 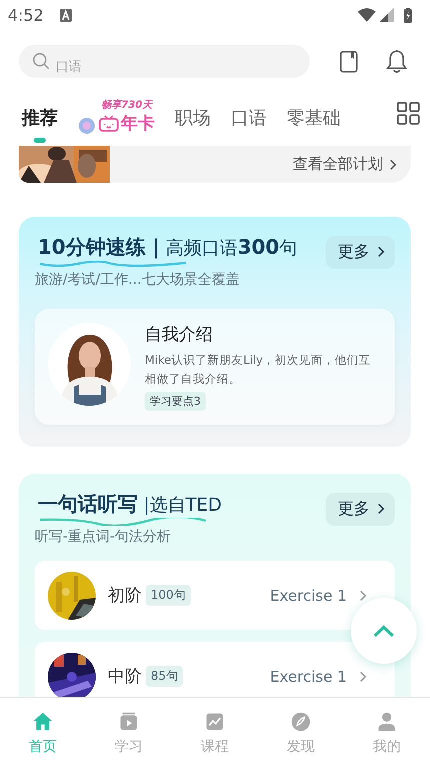 What do you see at coordinates (249, 124) in the screenshot?
I see `tab: 口语` at bounding box center [249, 124].